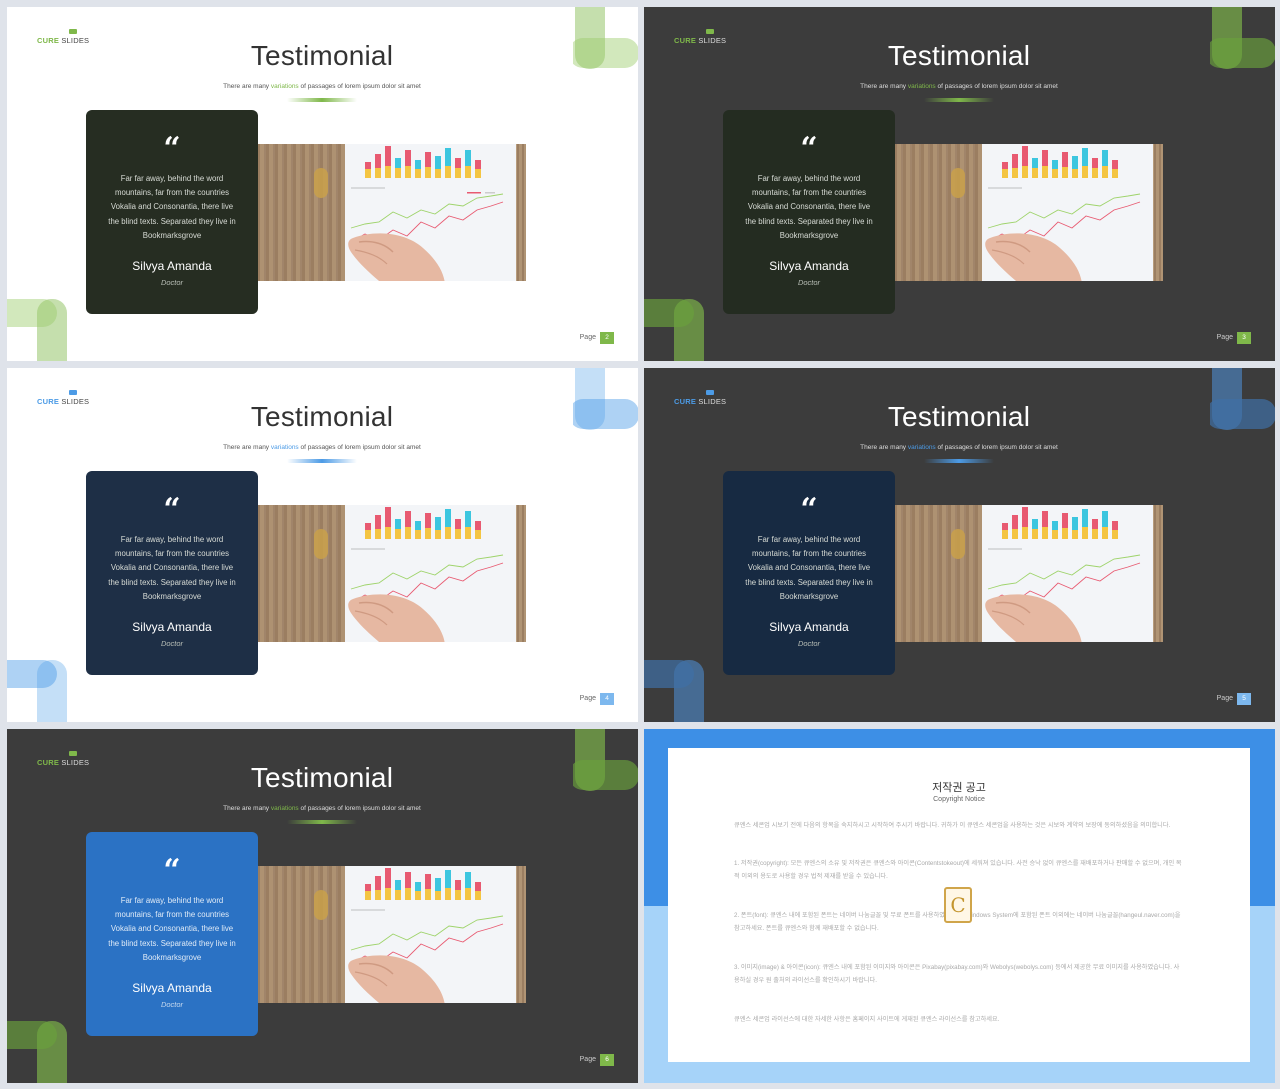  Describe the element at coordinates (1244, 699) in the screenshot. I see `page-number: 5` at that location.